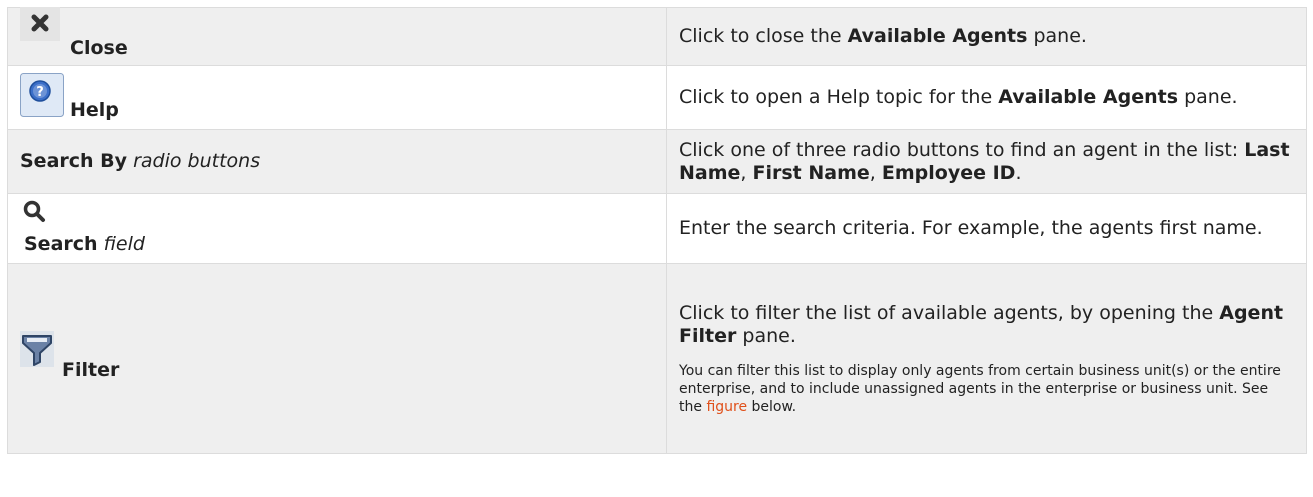 The width and height of the screenshot is (1313, 497). What do you see at coordinates (99, 48) in the screenshot?
I see `control-label: Close` at bounding box center [99, 48].